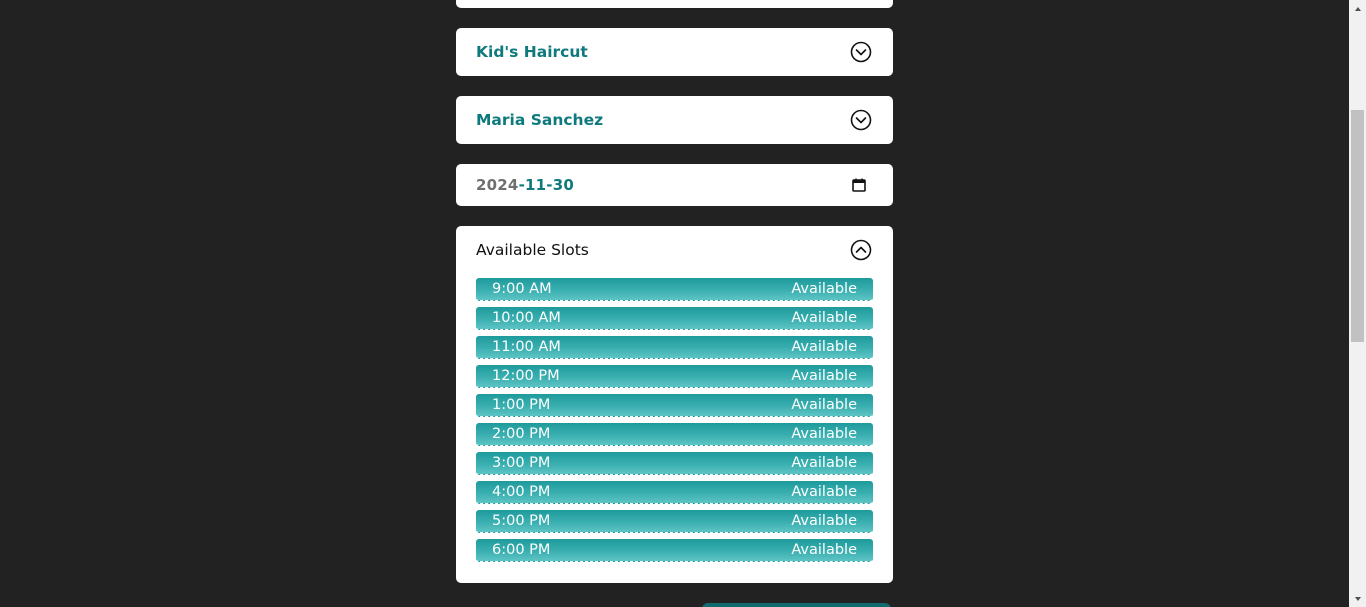  What do you see at coordinates (859, 185) in the screenshot?
I see `calendar-icon` at bounding box center [859, 185].